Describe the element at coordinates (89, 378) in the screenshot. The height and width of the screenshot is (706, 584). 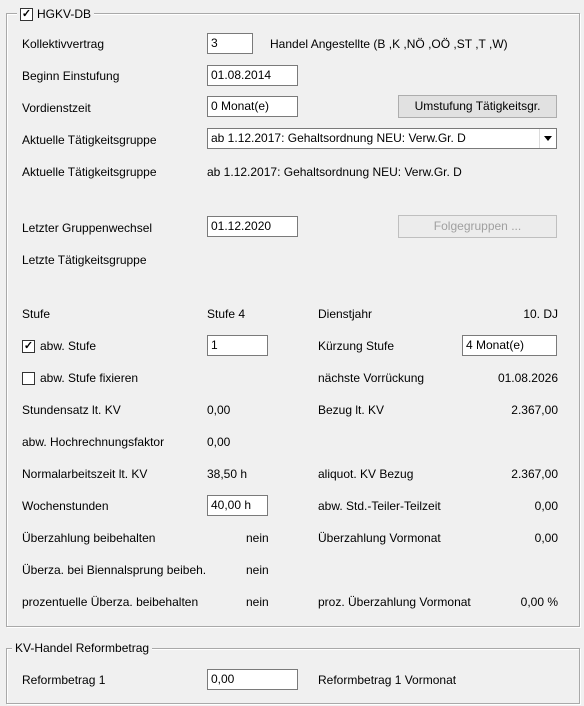
I see `abw-stufe-fixieren-label: abw. Stufe fixieren` at that location.